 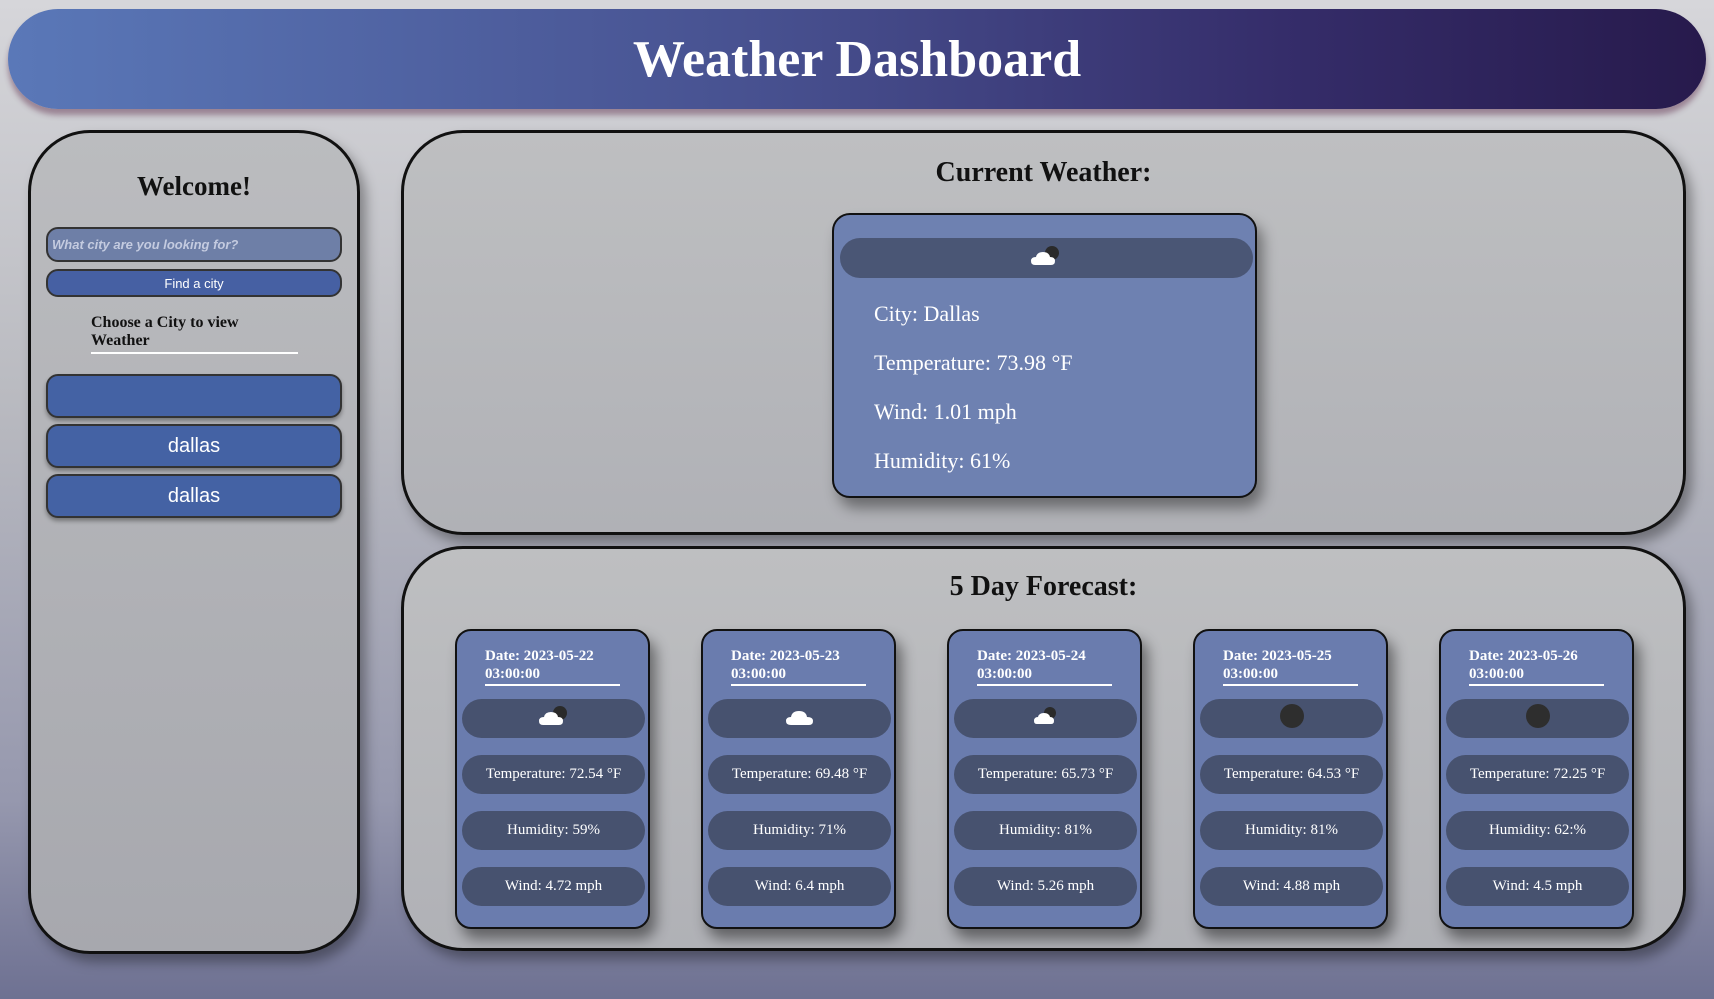 What do you see at coordinates (798, 666) in the screenshot?
I see `forecast-date: Date: 2023-05-23 03:00:00` at bounding box center [798, 666].